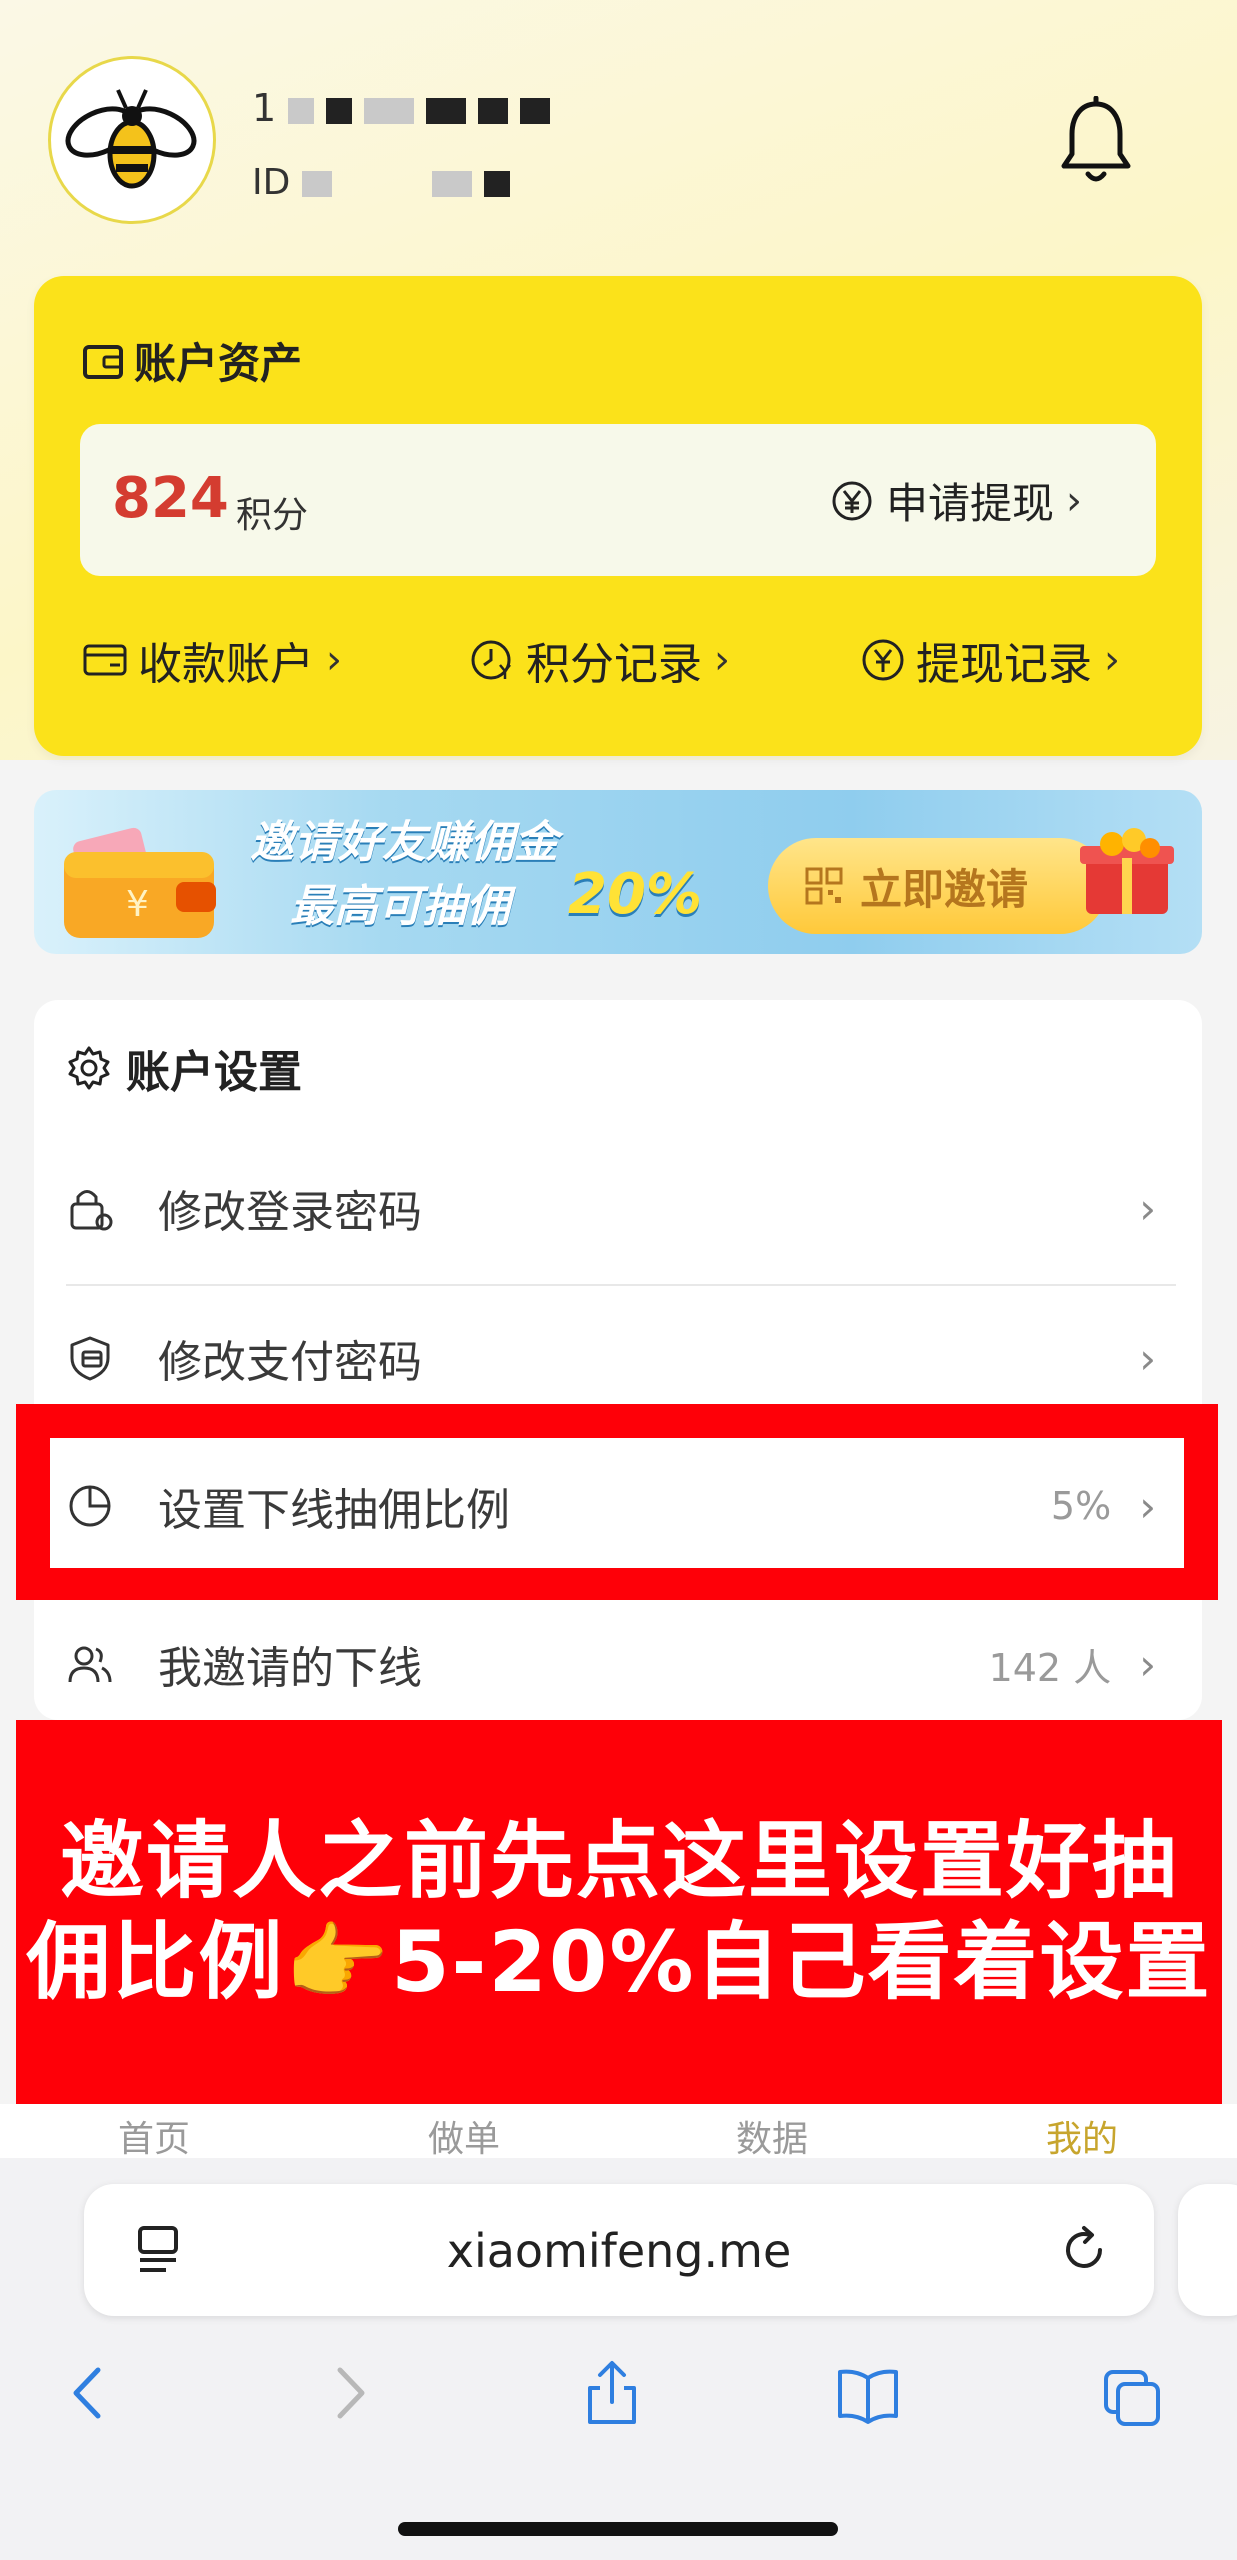 The image size is (1237, 2560). What do you see at coordinates (290, 1668) in the screenshot?
I see `settings-row-label: 我邀请的下线` at bounding box center [290, 1668].